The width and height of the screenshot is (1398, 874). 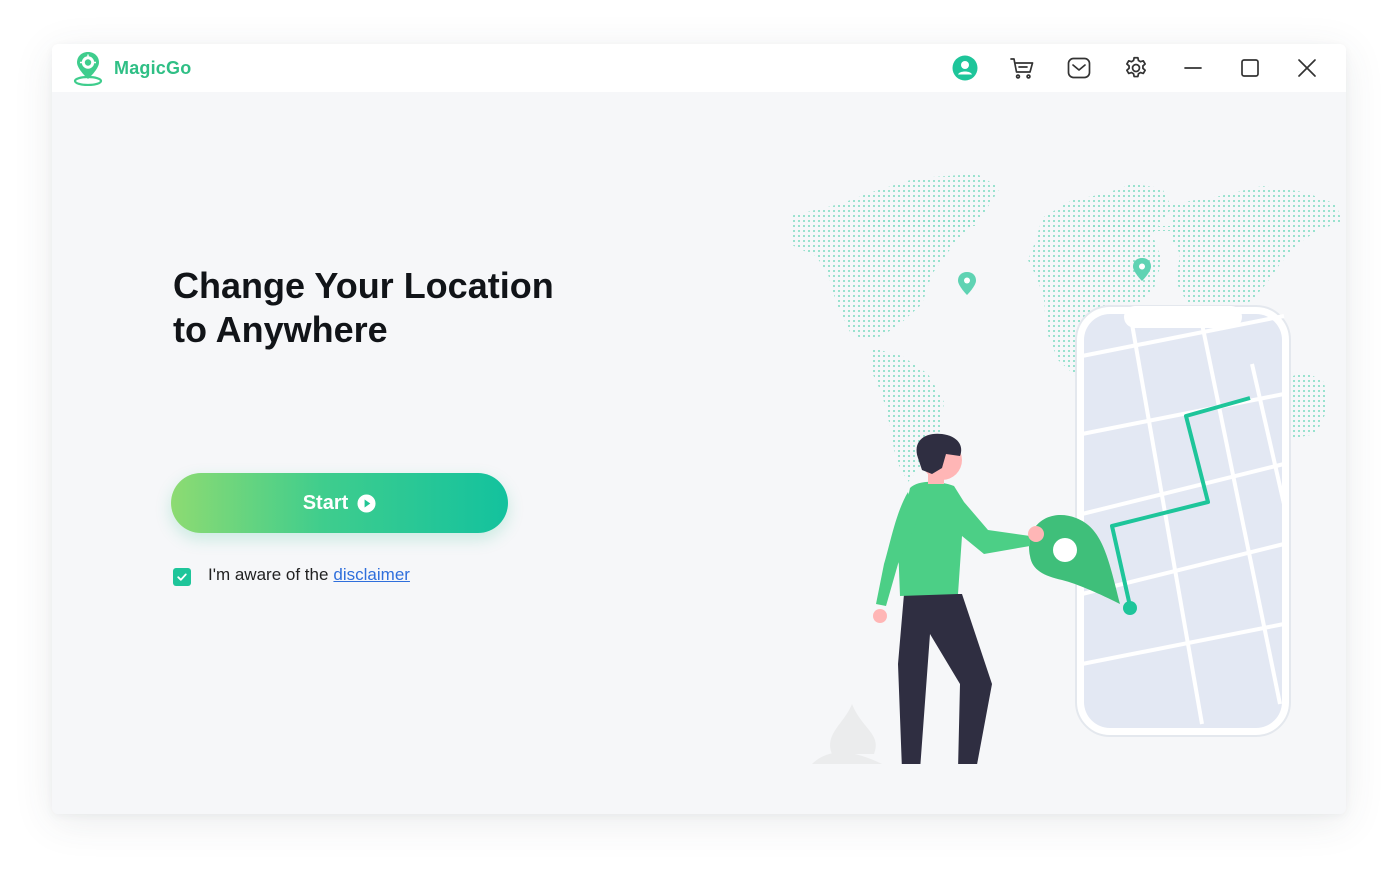 I want to click on maximize-button, so click(x=1250, y=68).